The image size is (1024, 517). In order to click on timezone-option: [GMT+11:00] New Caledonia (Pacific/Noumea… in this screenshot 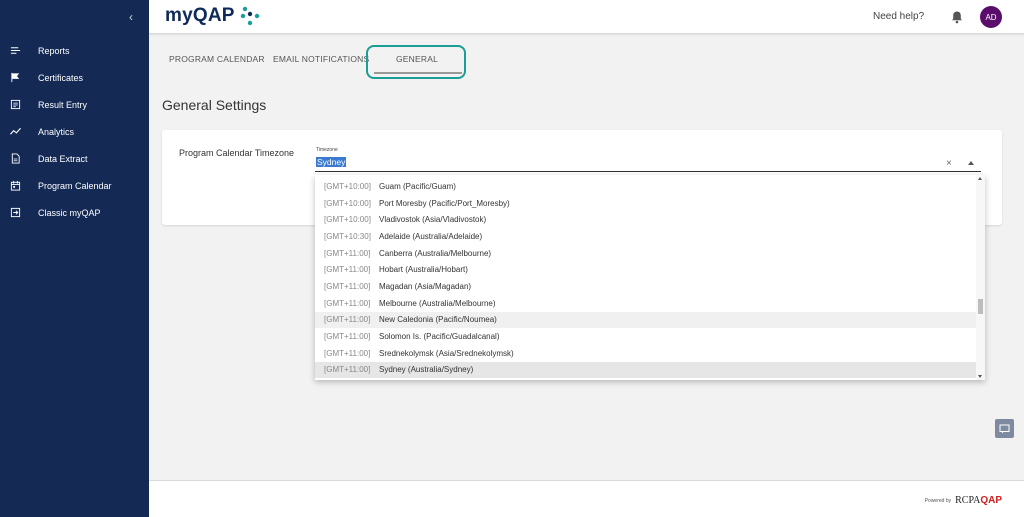, I will do `click(645, 320)`.